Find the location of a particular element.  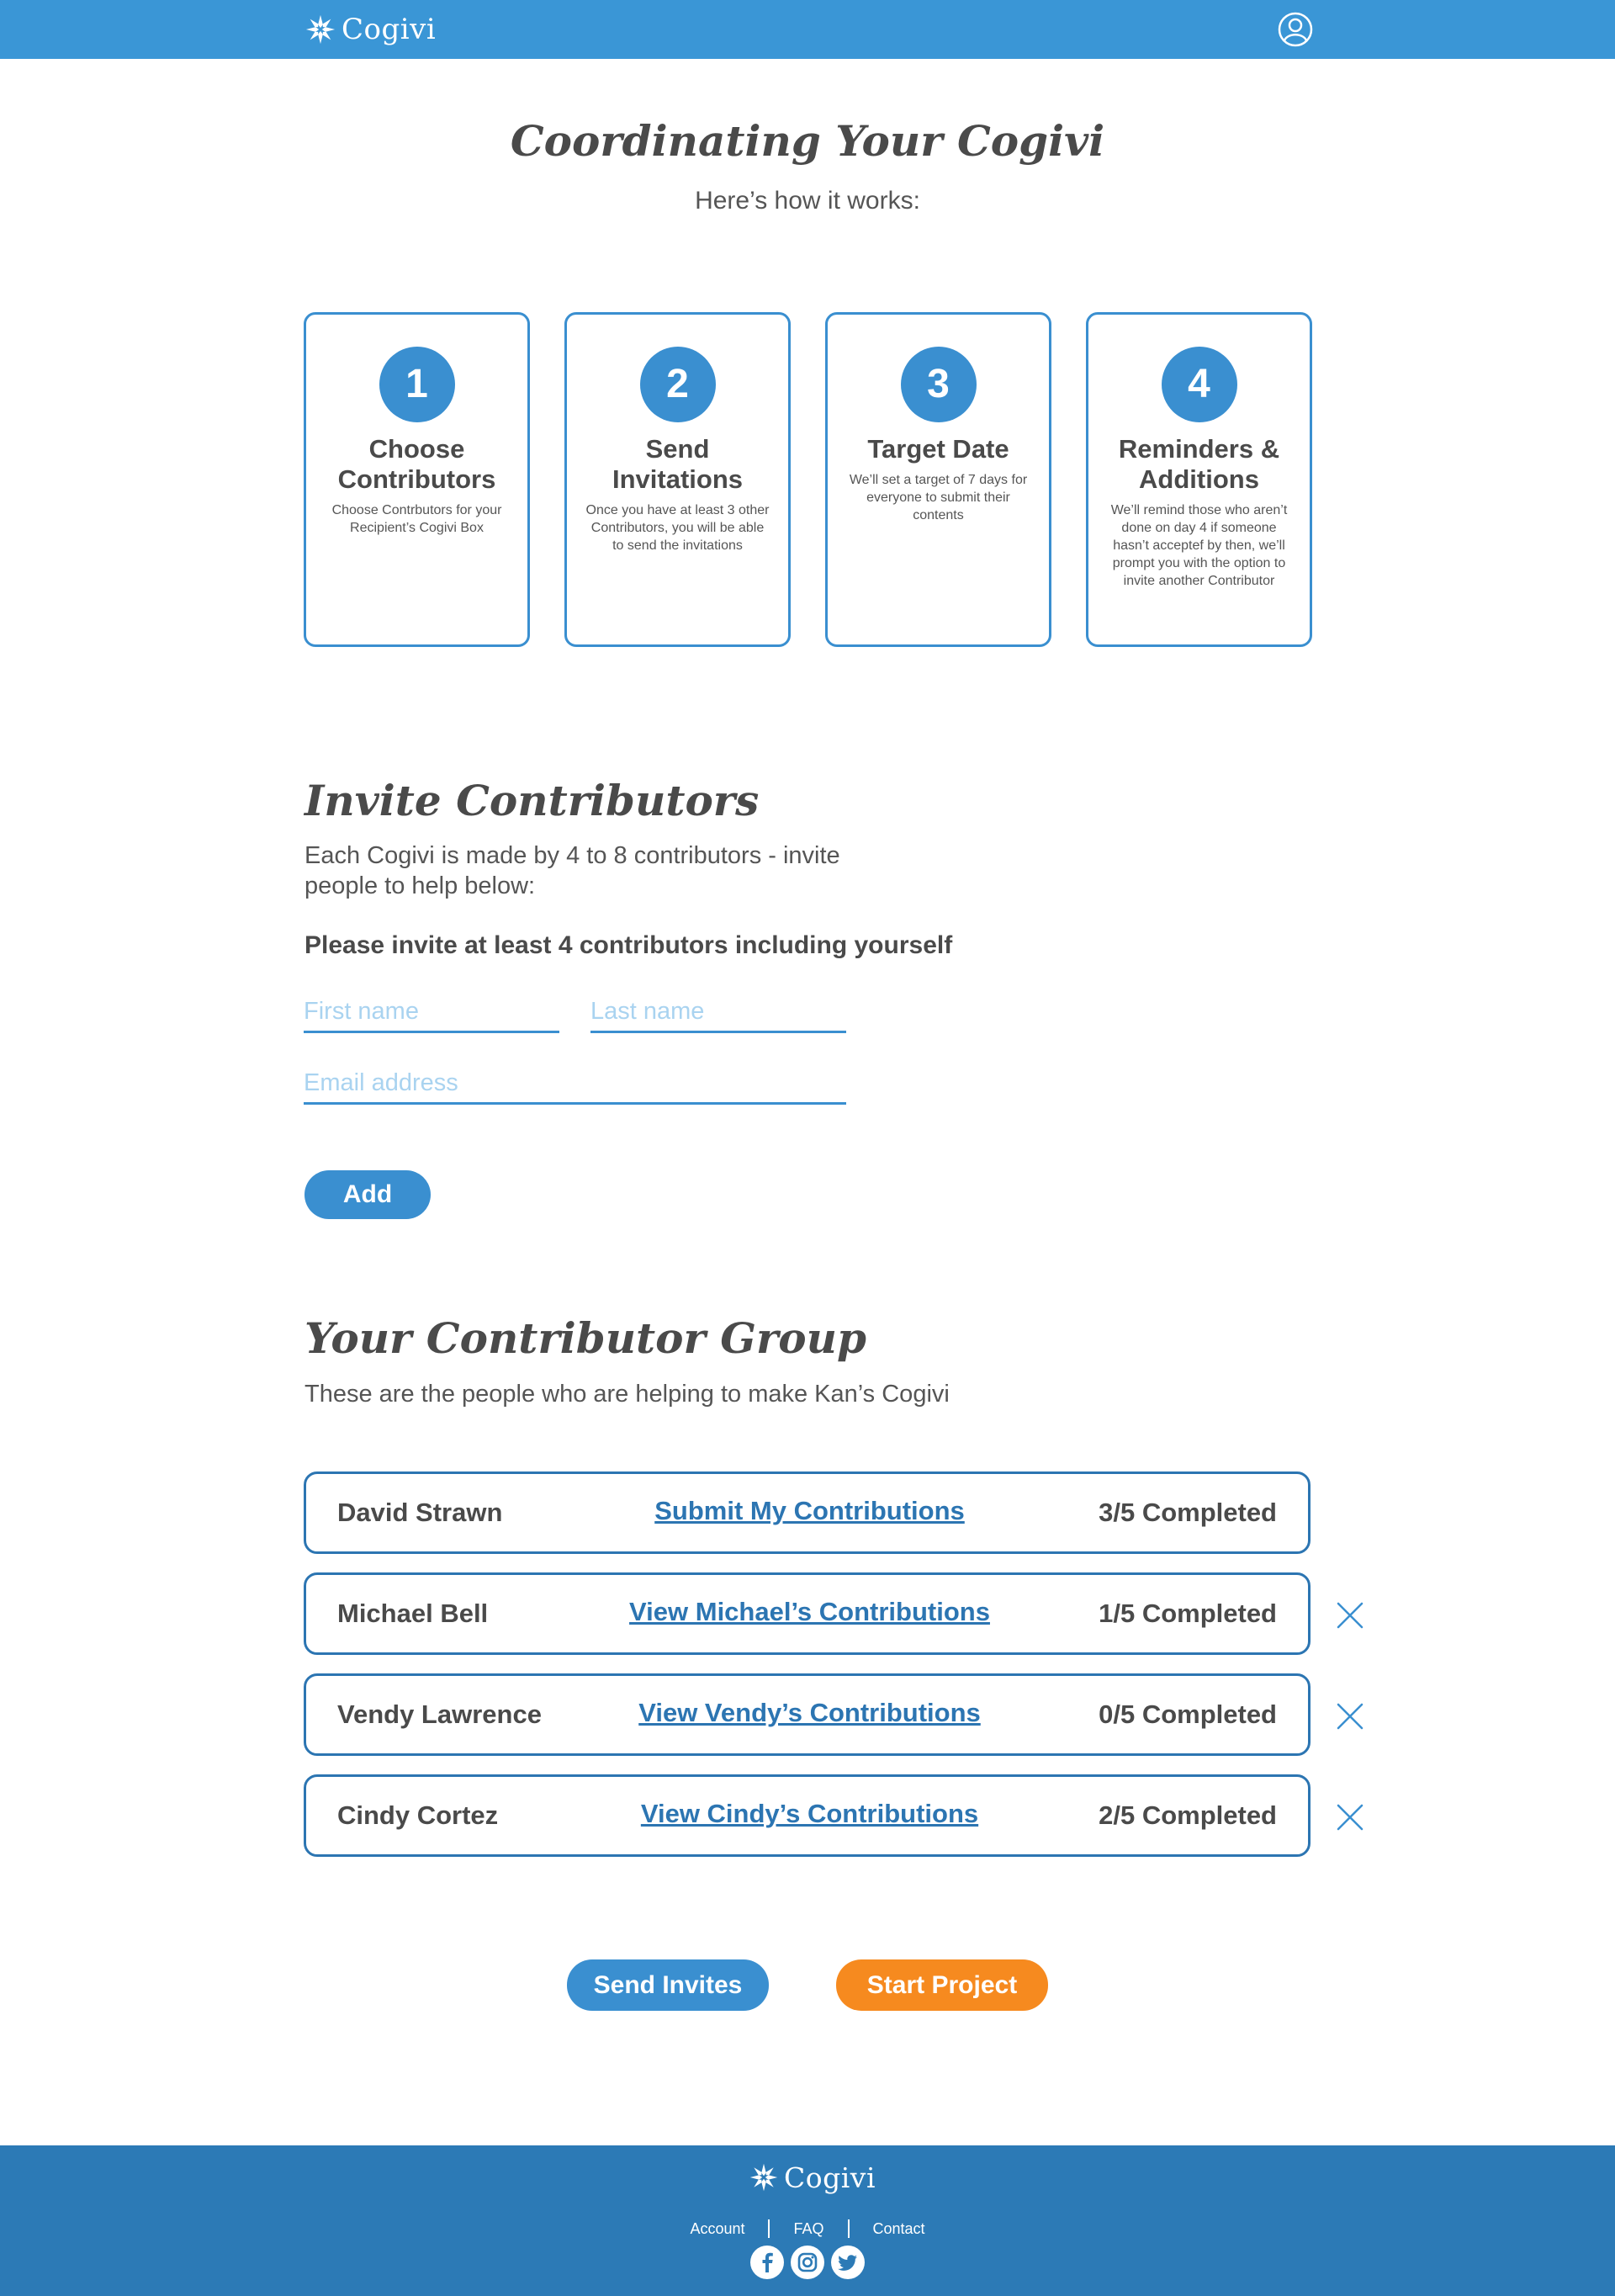

view-contributions-link: View Vendy’s Contributions is located at coordinates (809, 1713).